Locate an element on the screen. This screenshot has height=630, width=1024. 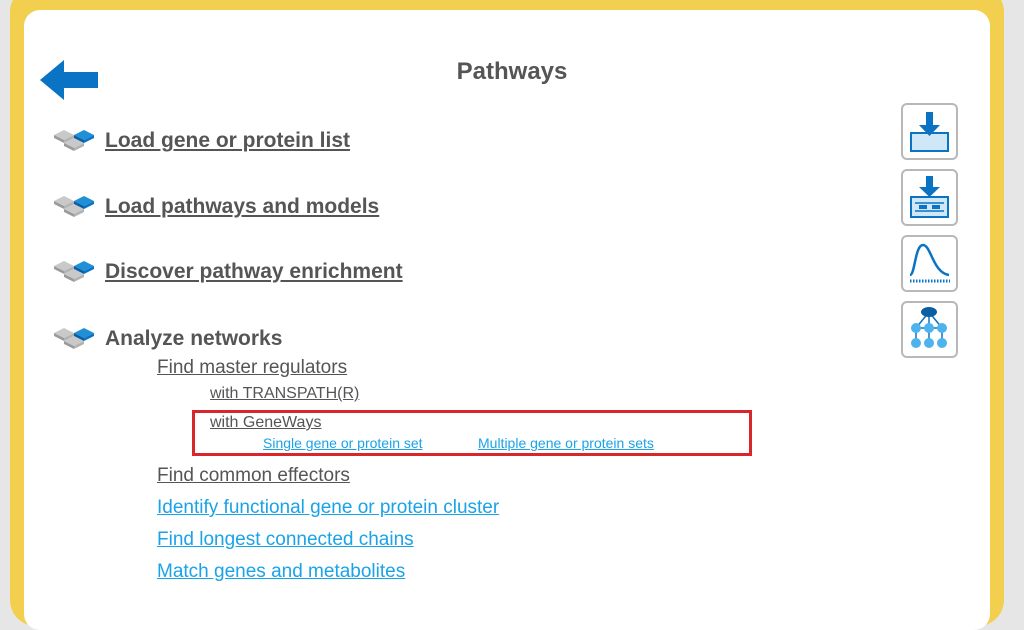
import-table-icon is located at coordinates (929, 197).